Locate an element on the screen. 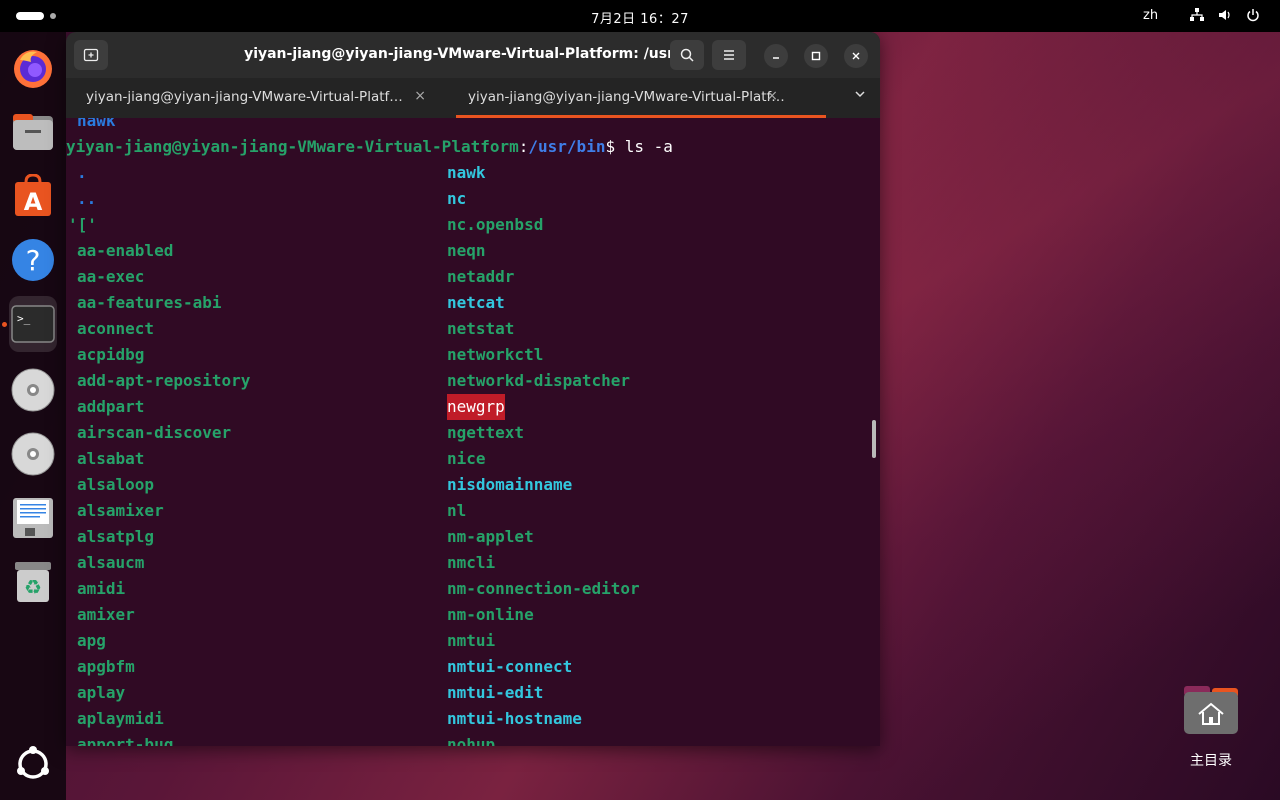 The height and width of the screenshot is (800, 1280). ls-entry: nmtui-edit is located at coordinates (495, 692).